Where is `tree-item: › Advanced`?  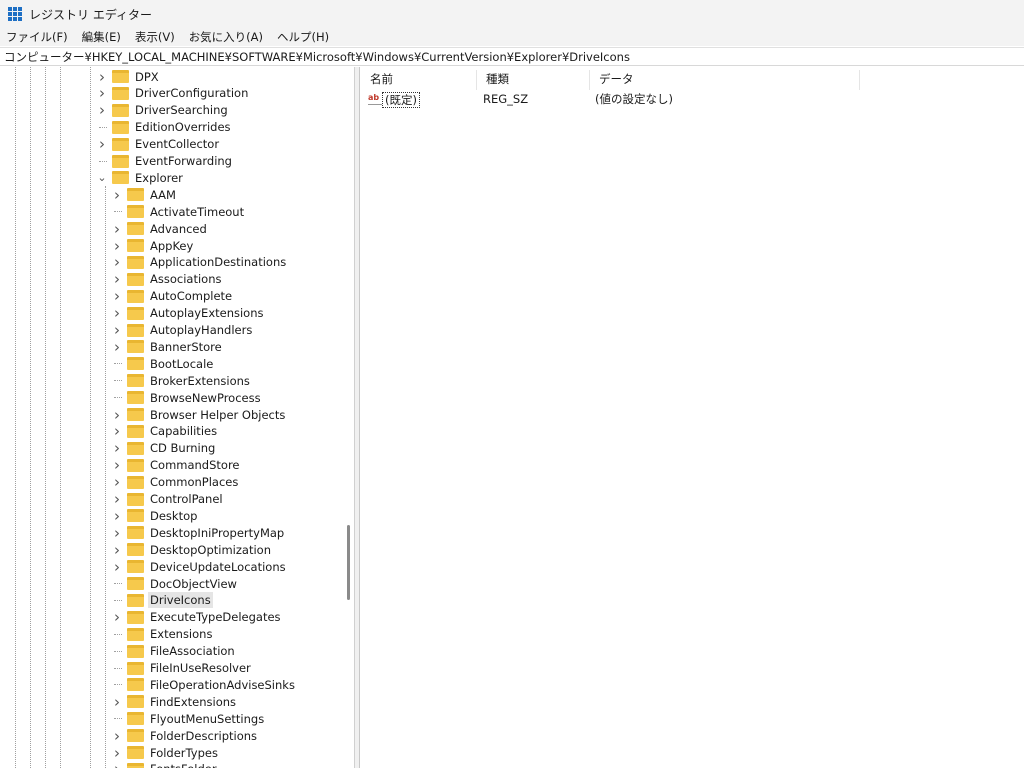
tree-item: › Advanced is located at coordinates (160, 229).